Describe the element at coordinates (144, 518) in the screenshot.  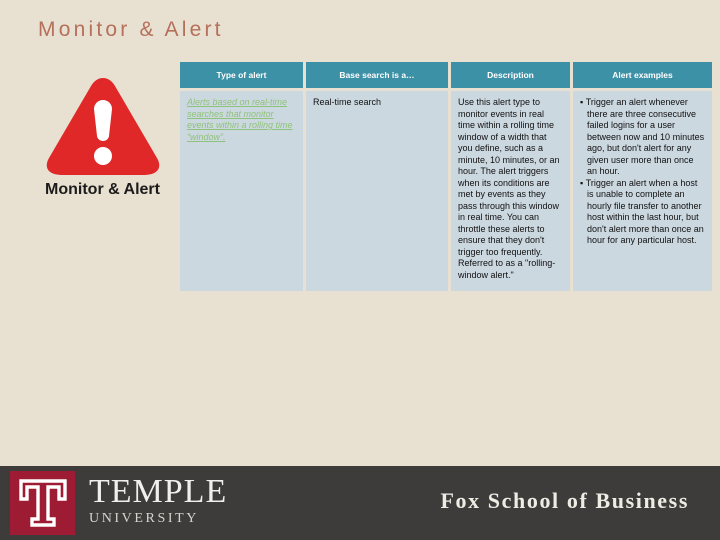
I see `university-subtitle: UNIVERSITY` at that location.